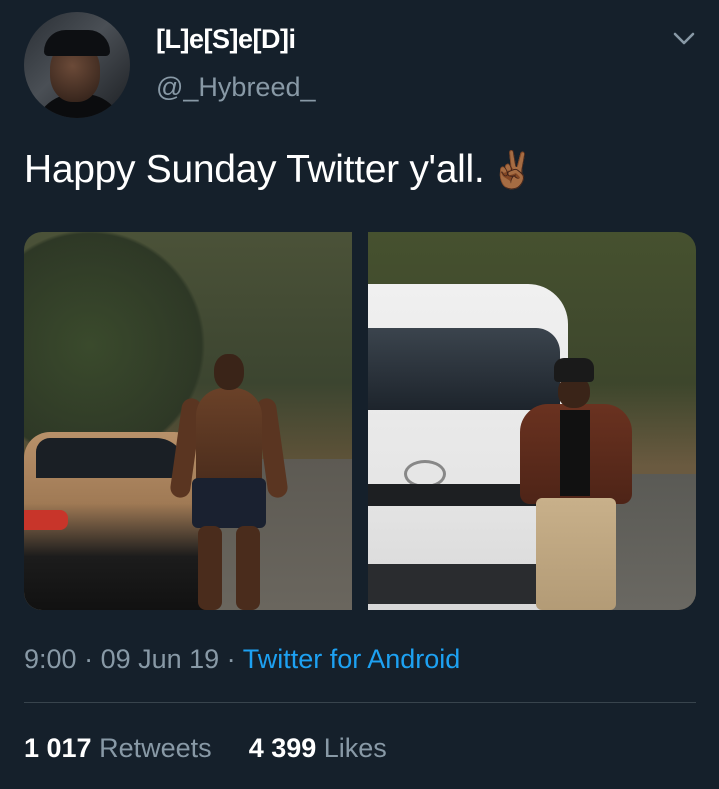 This screenshot has width=719, height=789. I want to click on avatar, so click(77, 65).